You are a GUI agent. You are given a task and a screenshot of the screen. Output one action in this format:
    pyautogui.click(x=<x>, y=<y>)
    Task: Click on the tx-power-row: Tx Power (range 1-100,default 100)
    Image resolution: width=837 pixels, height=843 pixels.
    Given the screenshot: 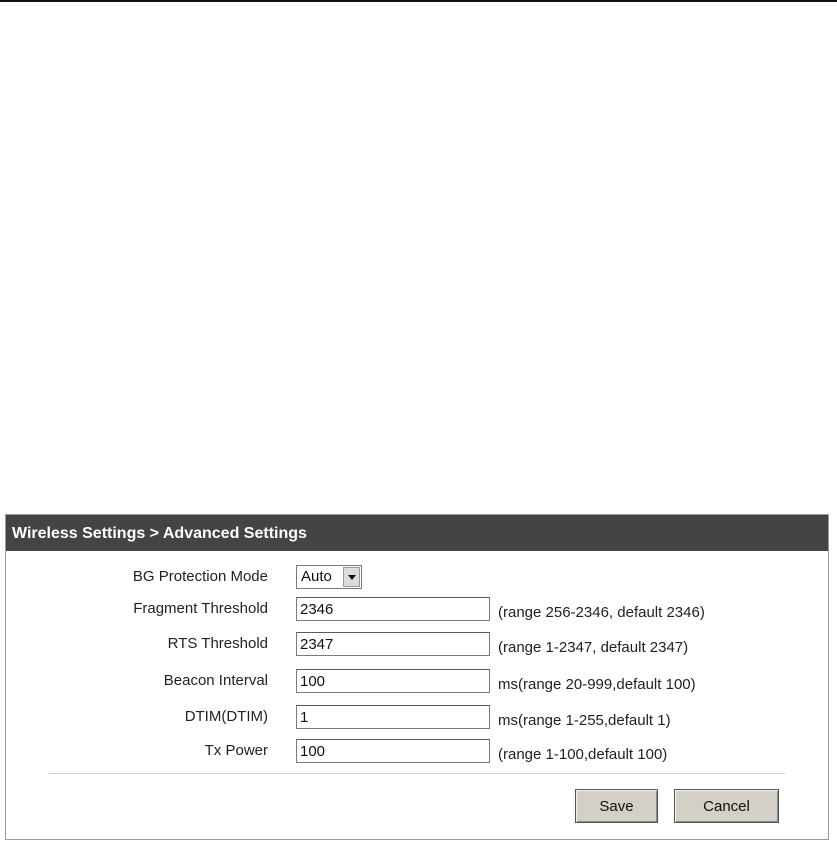 What is the action you would take?
    pyautogui.click(x=417, y=751)
    